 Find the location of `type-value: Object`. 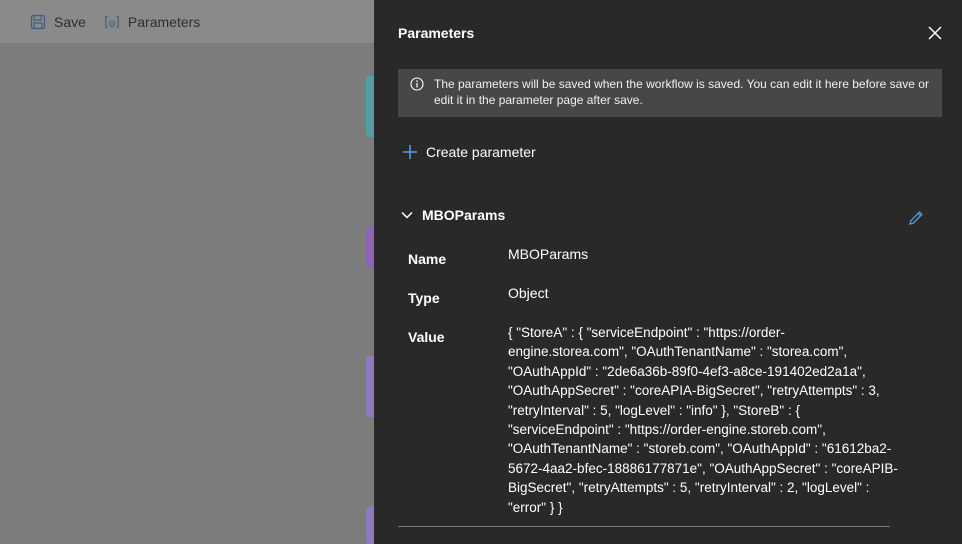

type-value: Object is located at coordinates (528, 293).